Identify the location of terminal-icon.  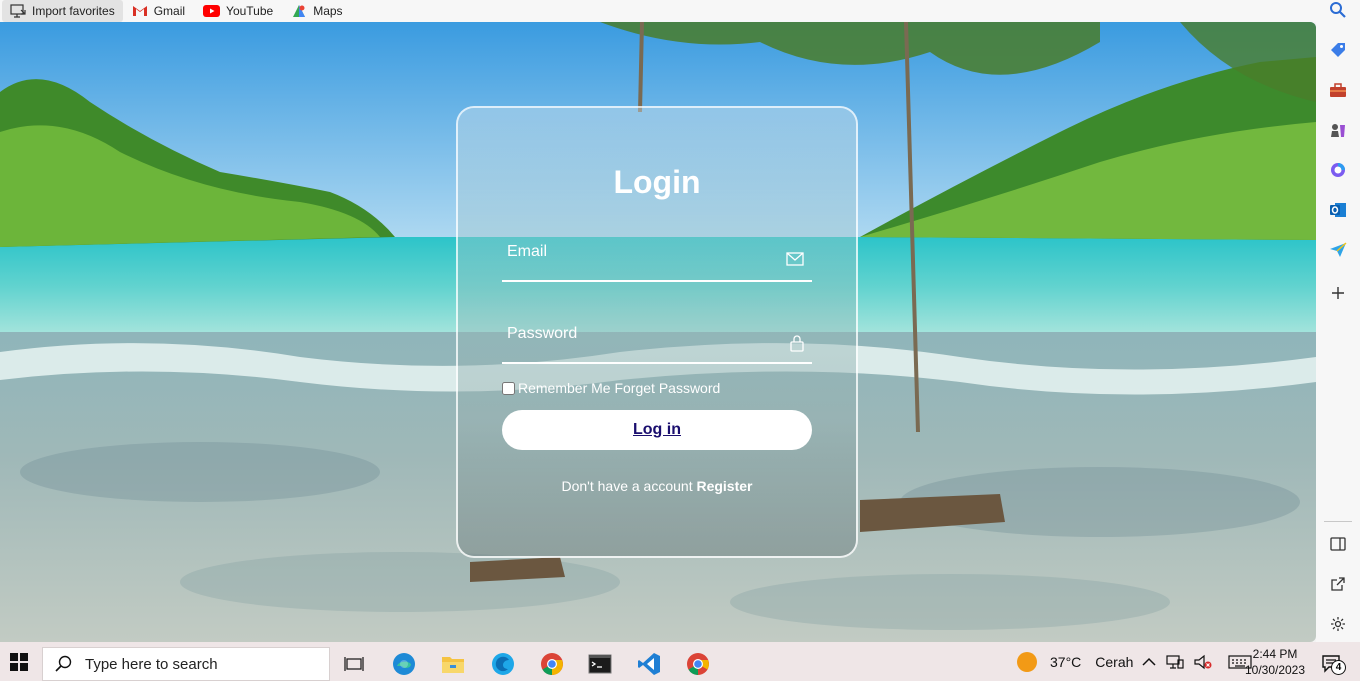
(600, 663).